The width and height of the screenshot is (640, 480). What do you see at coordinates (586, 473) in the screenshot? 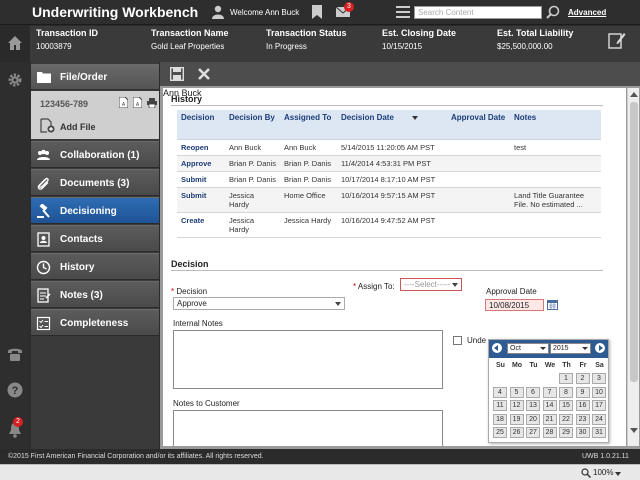
I see `zoom-icon` at bounding box center [586, 473].